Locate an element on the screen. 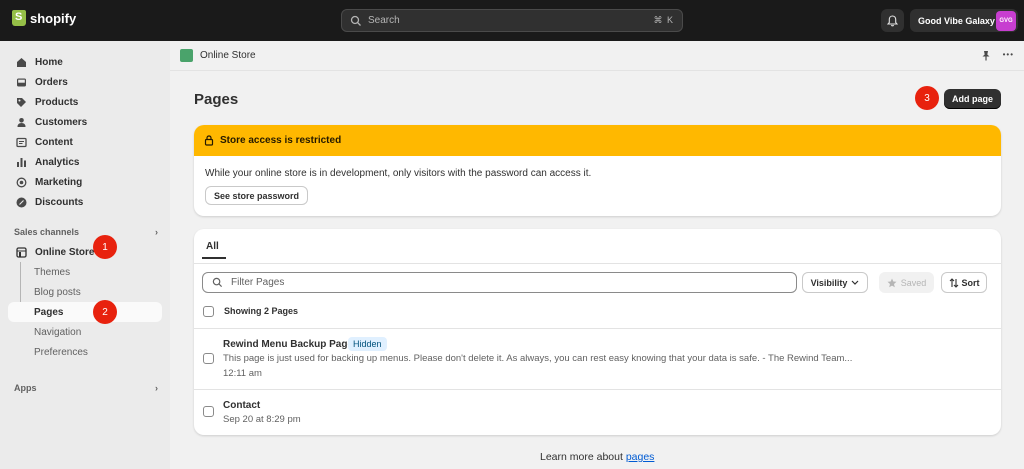 This screenshot has width=1024, height=469. sidebar-subitem-label: Preferences is located at coordinates (61, 352).